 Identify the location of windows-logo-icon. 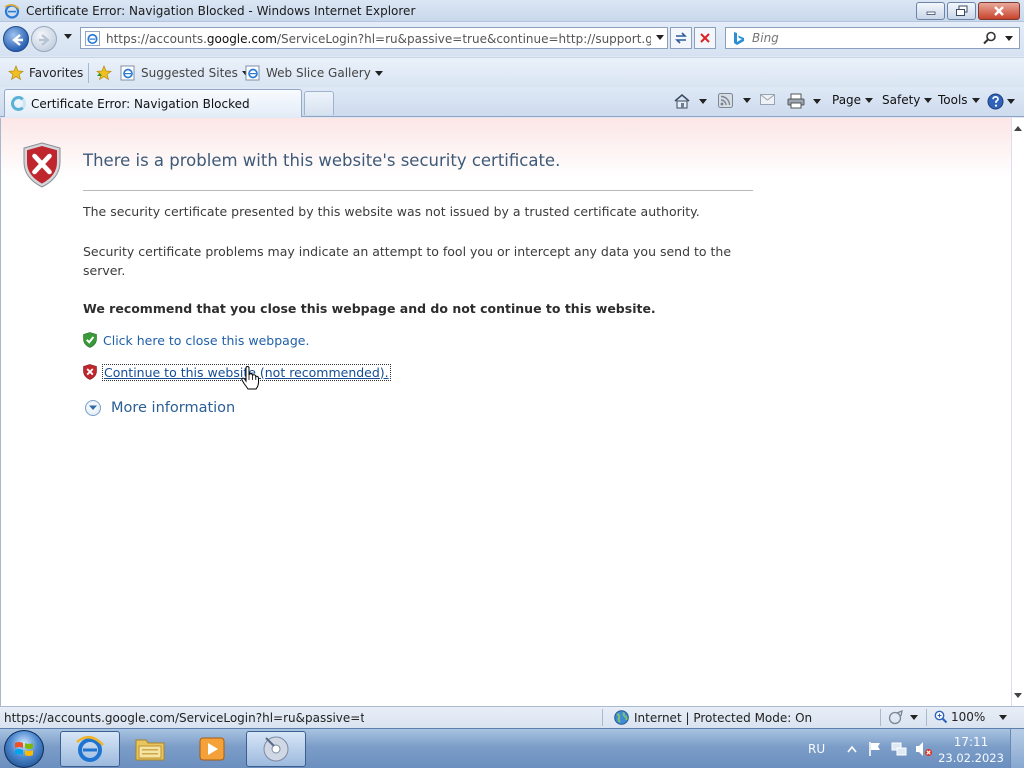
(24, 749).